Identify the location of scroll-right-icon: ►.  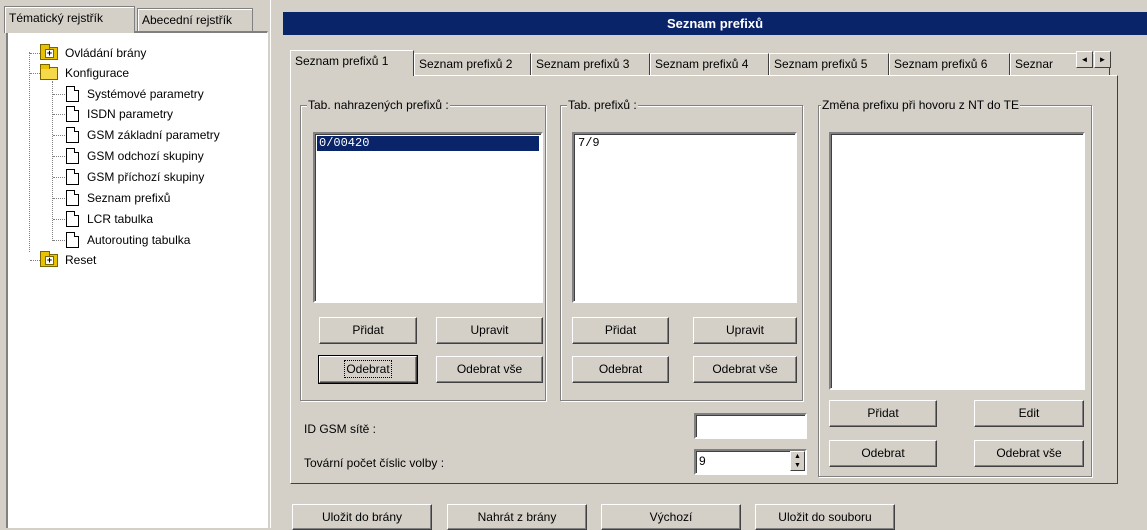
(1102, 59).